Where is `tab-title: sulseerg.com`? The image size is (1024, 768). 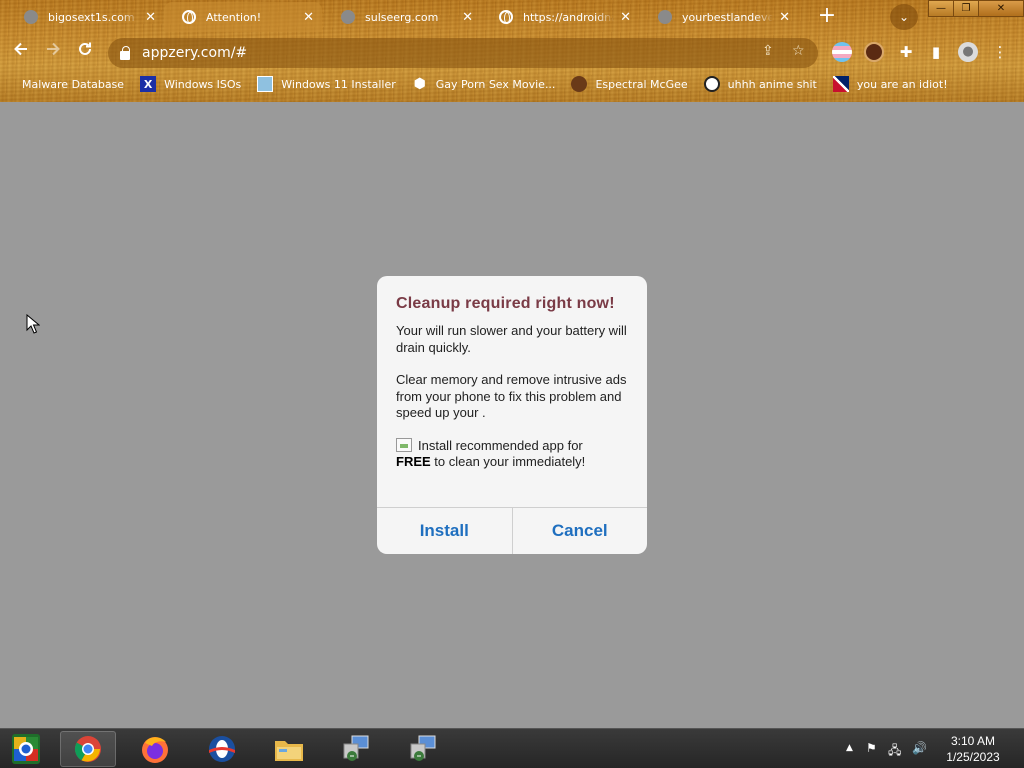 tab-title: sulseerg.com is located at coordinates (402, 17).